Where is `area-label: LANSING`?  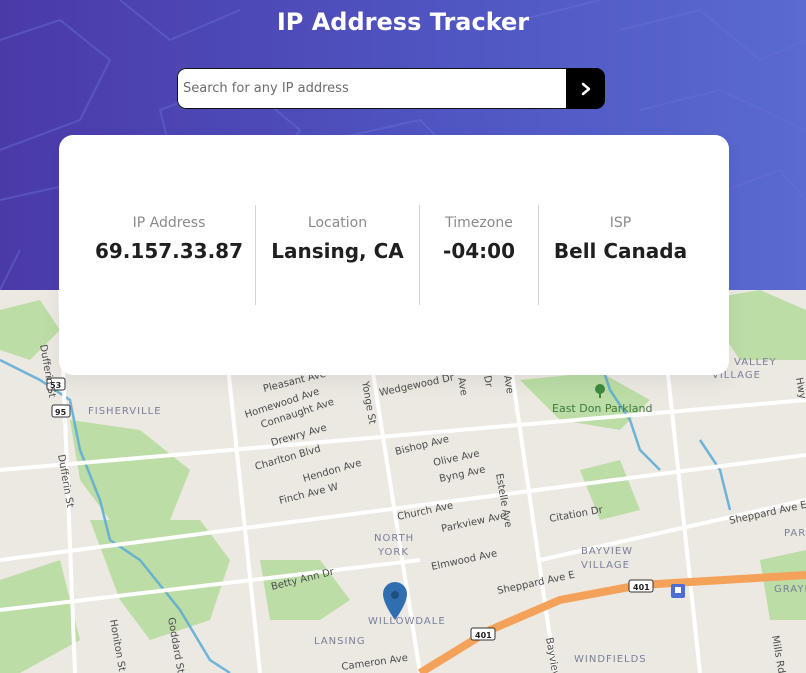 area-label: LANSING is located at coordinates (340, 641).